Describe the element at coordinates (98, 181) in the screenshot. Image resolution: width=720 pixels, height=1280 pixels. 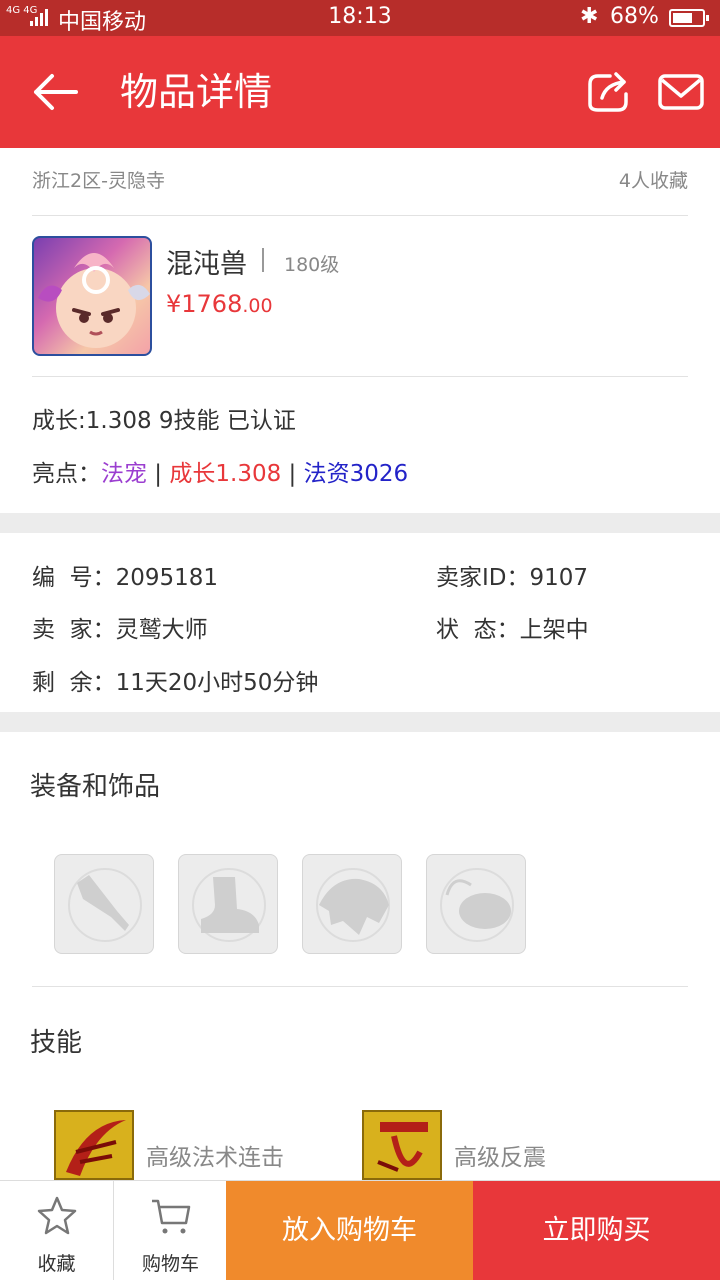
I see `server-location: 浙江2区-灵隐寺` at that location.